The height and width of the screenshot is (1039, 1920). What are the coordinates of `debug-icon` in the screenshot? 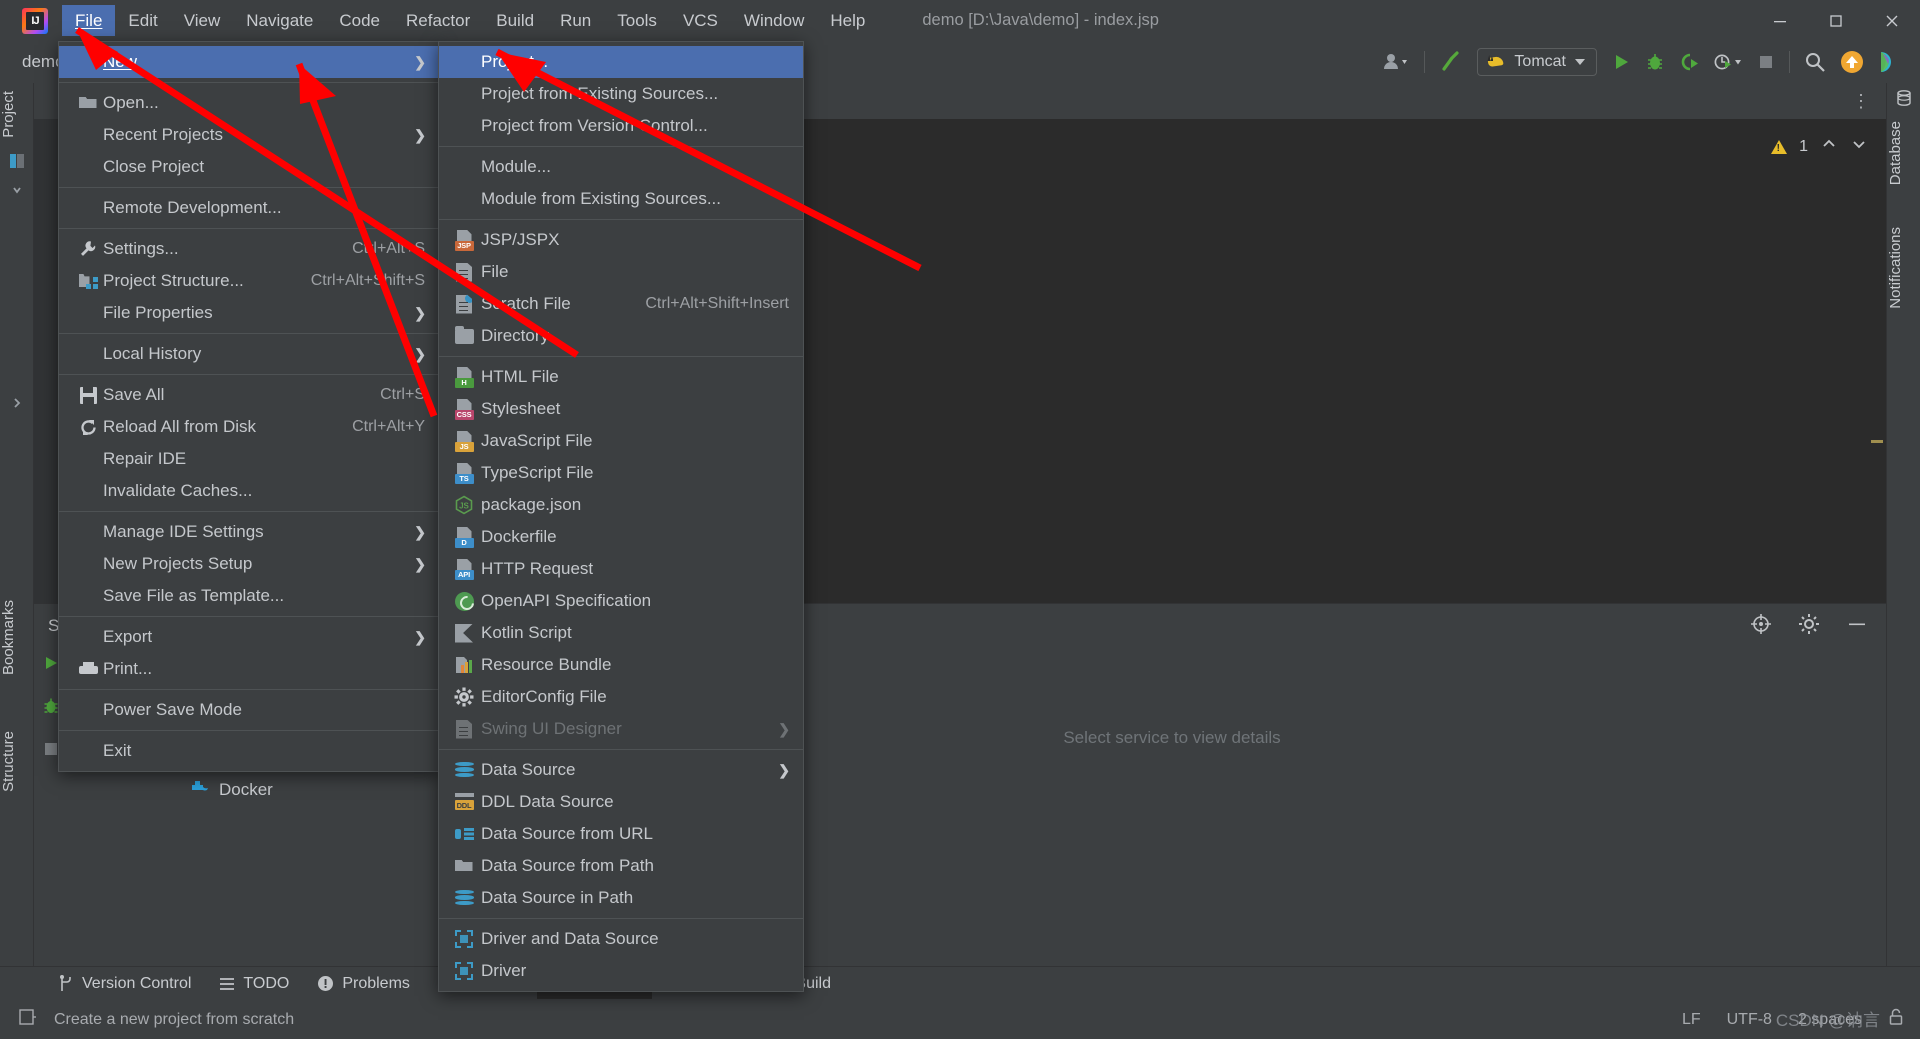 It's located at (1655, 62).